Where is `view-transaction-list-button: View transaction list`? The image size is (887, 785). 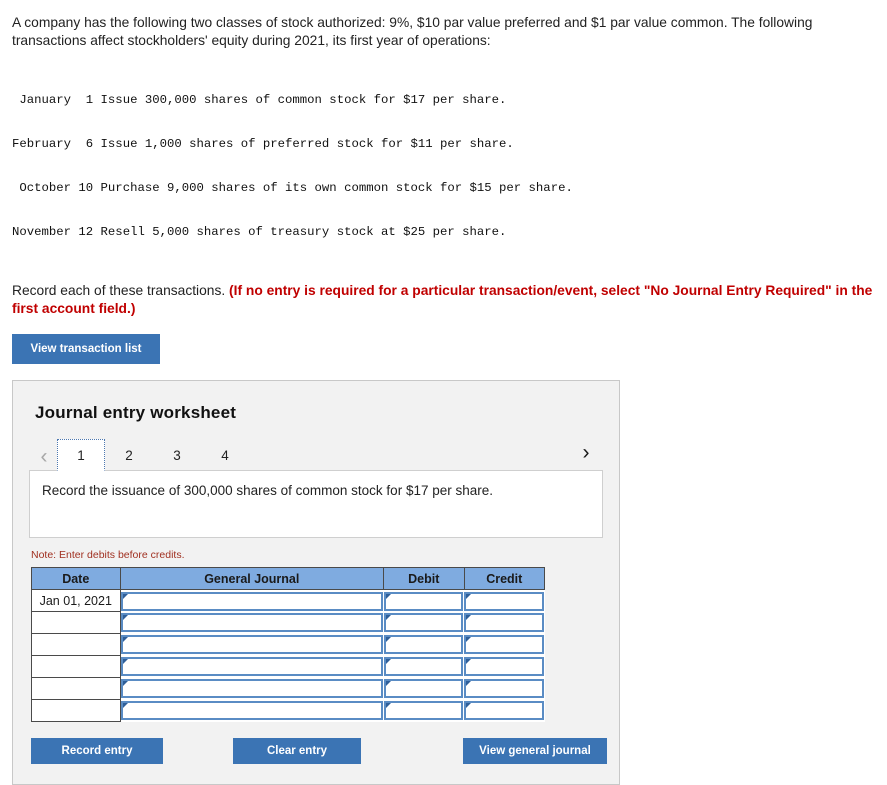 view-transaction-list-button: View transaction list is located at coordinates (86, 349).